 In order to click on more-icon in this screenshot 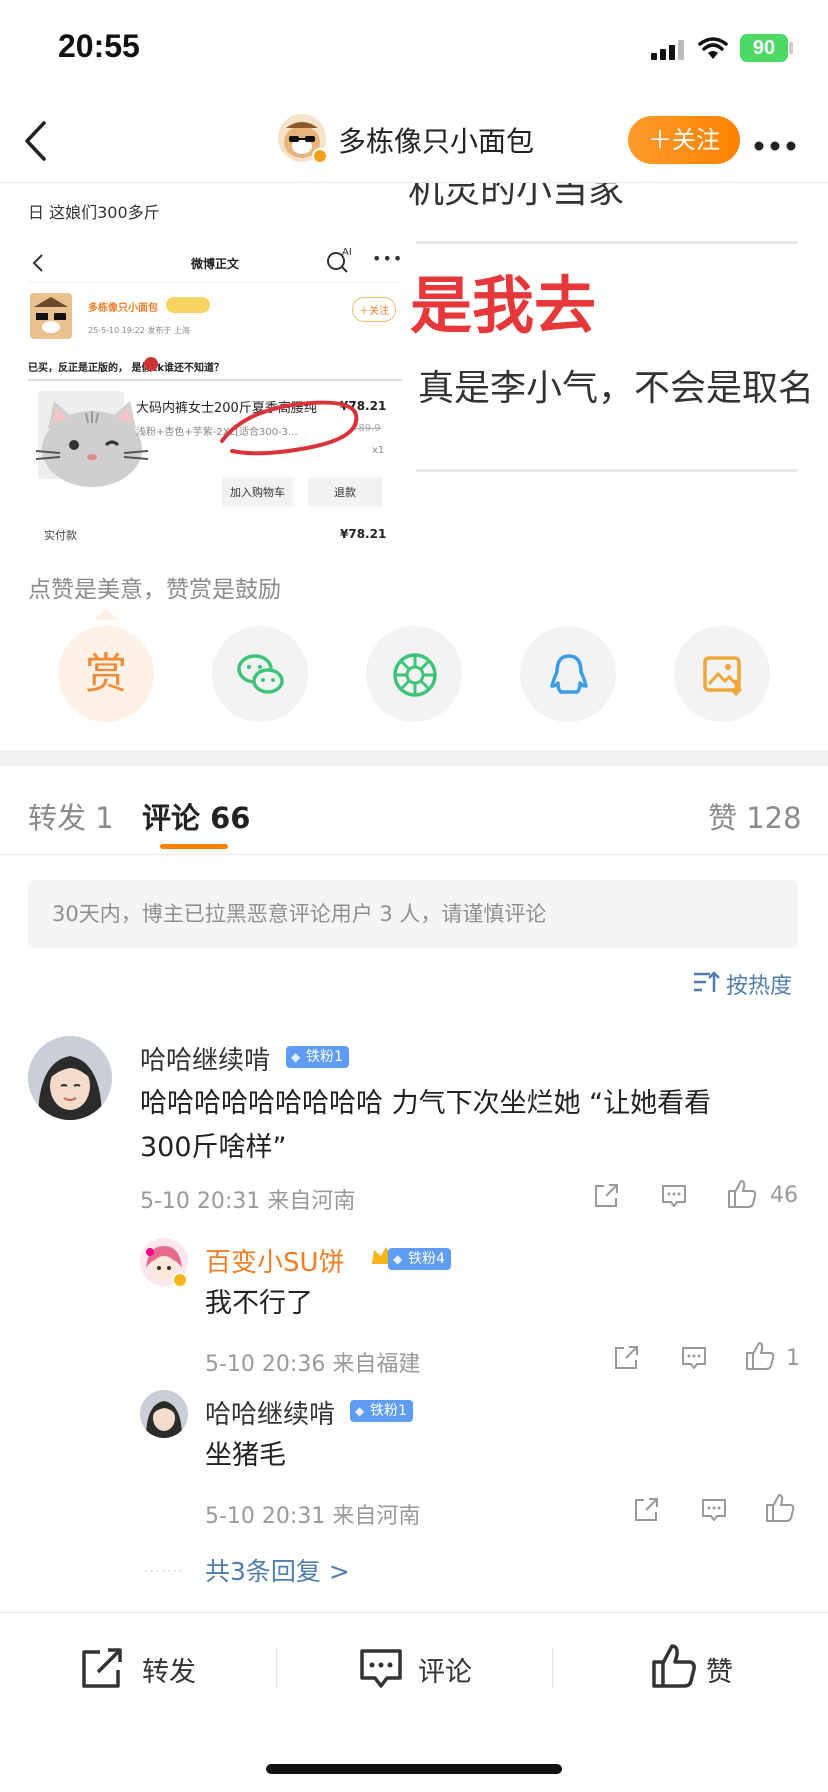, I will do `click(775, 145)`.